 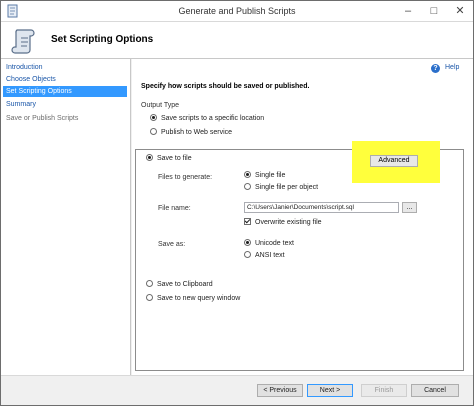 I want to click on option-label: Unicode text, so click(x=274, y=243).